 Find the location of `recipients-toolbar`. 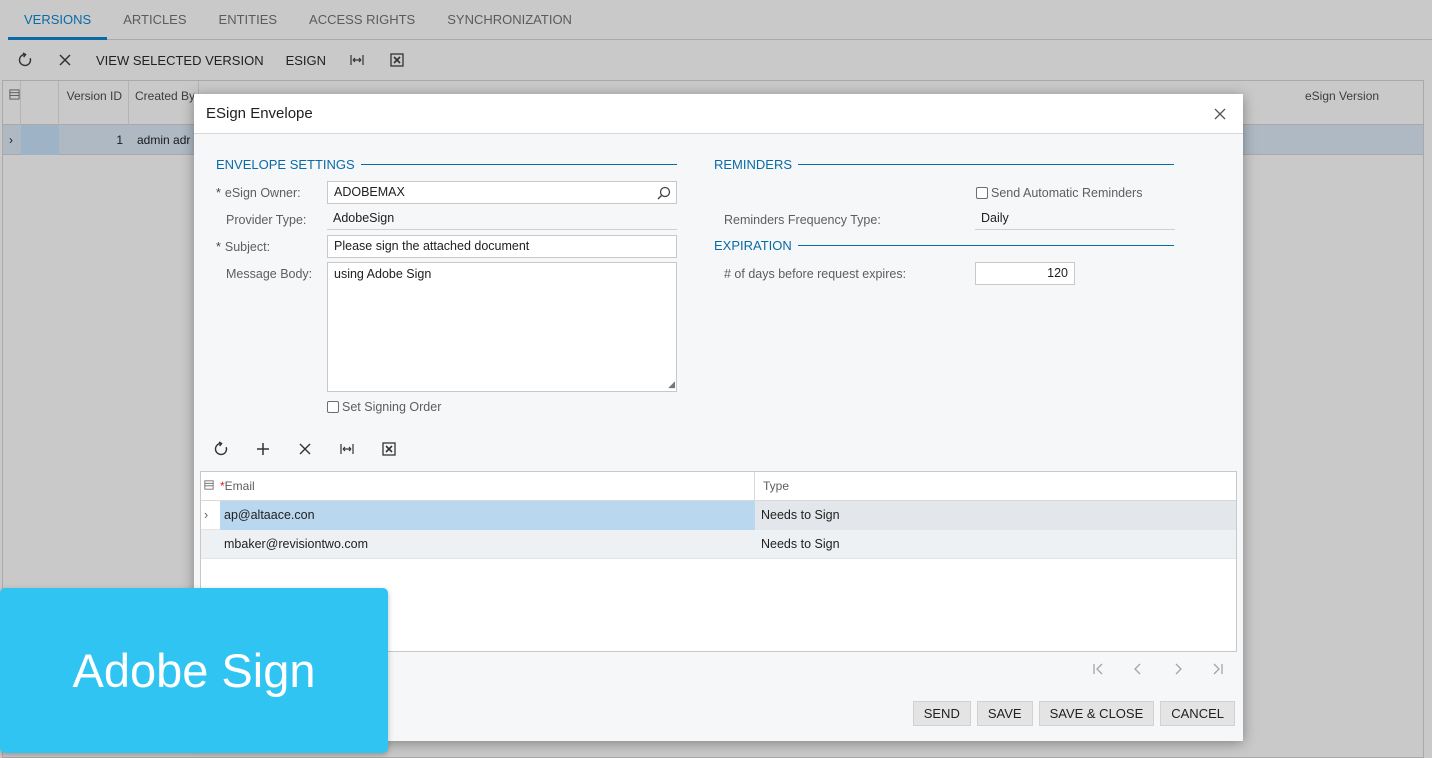

recipients-toolbar is located at coordinates (305, 449).